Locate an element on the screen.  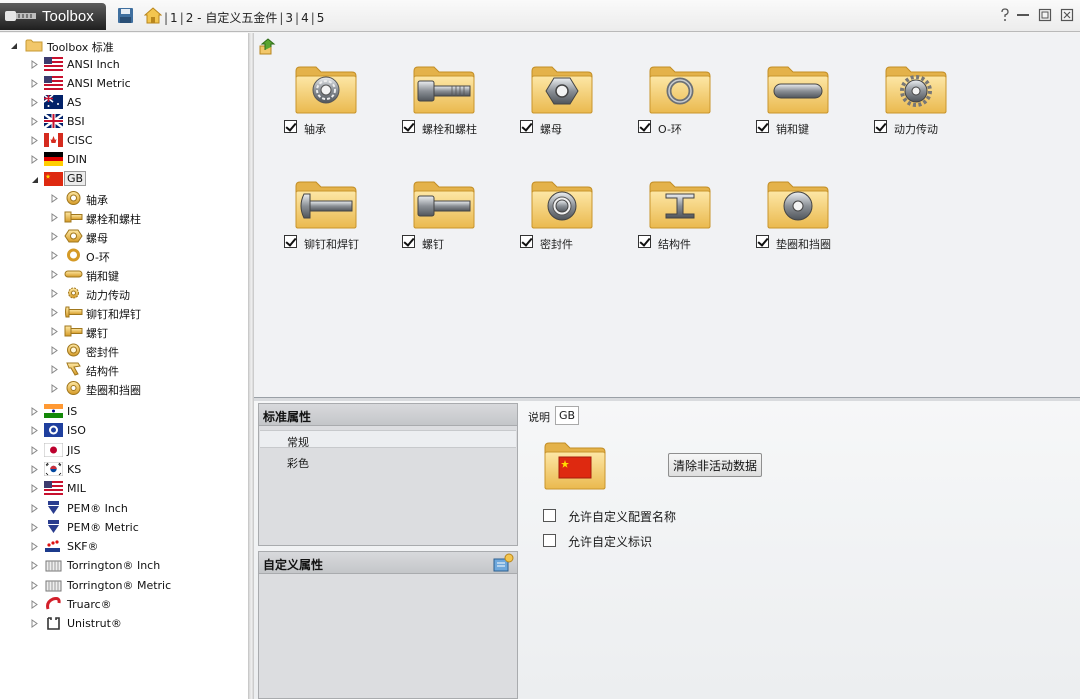
up-level-icon is located at coordinates (267, 46).